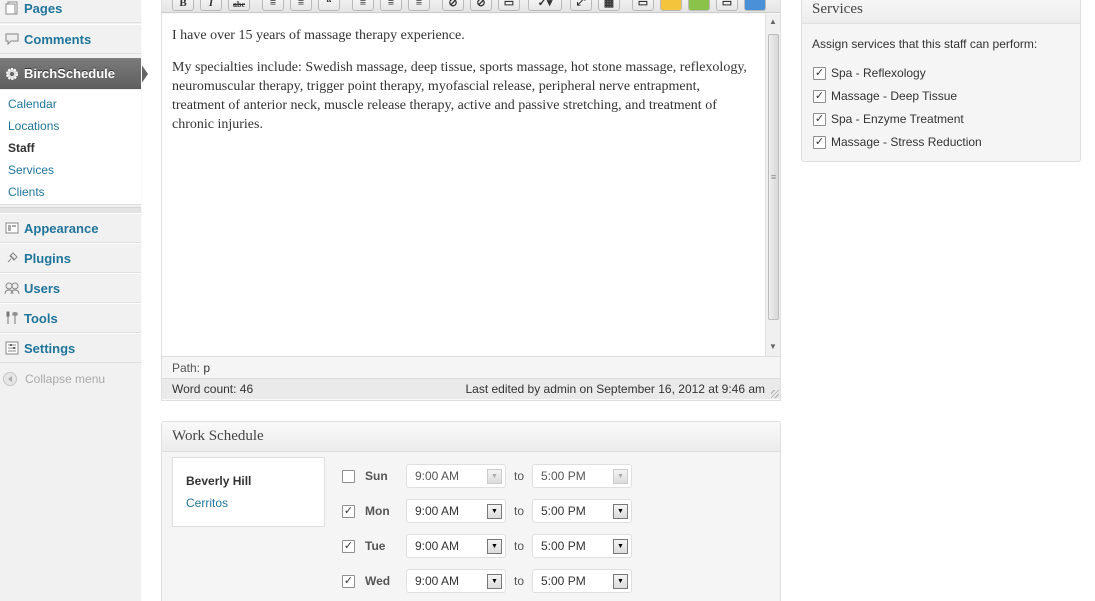  What do you see at coordinates (348, 511) in the screenshot?
I see `day-checkbox-mon: ✓` at bounding box center [348, 511].